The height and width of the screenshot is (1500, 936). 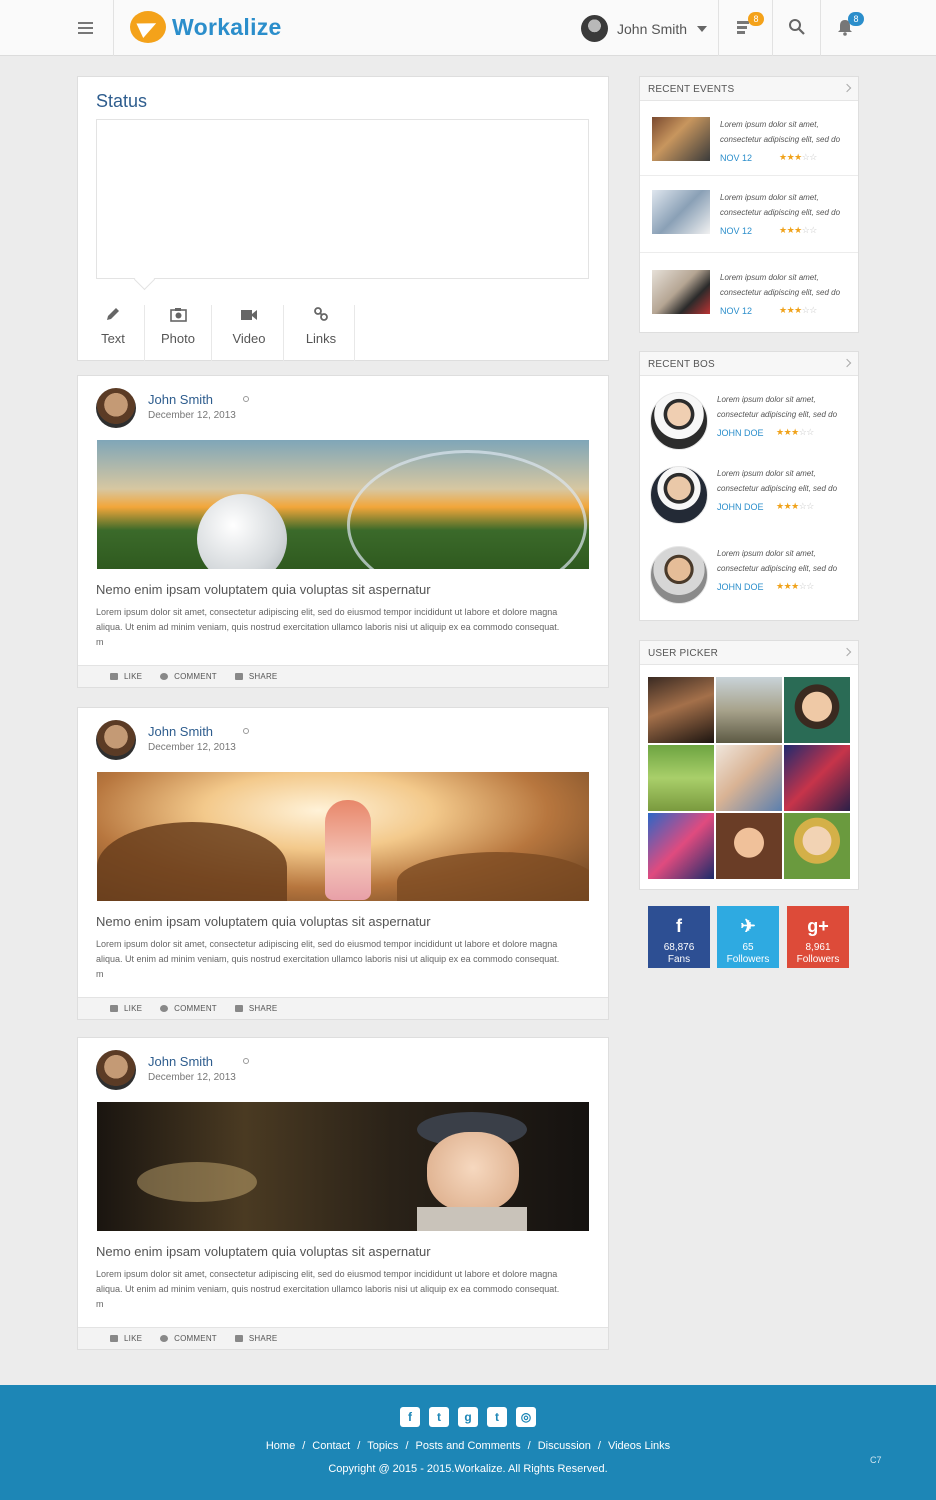 I want to click on user-picker-widget: USER PICKER, so click(x=749, y=765).